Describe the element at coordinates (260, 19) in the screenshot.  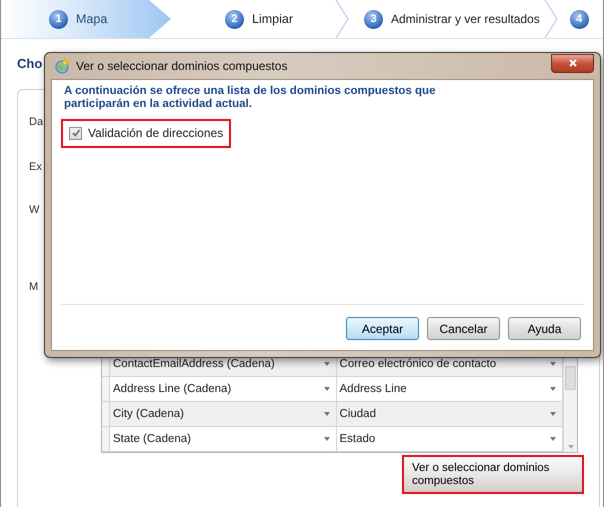
I see `wizard-step: 2 Limpiar` at that location.